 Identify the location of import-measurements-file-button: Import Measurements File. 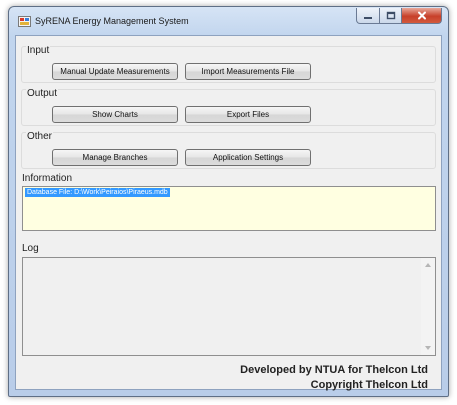
(248, 71).